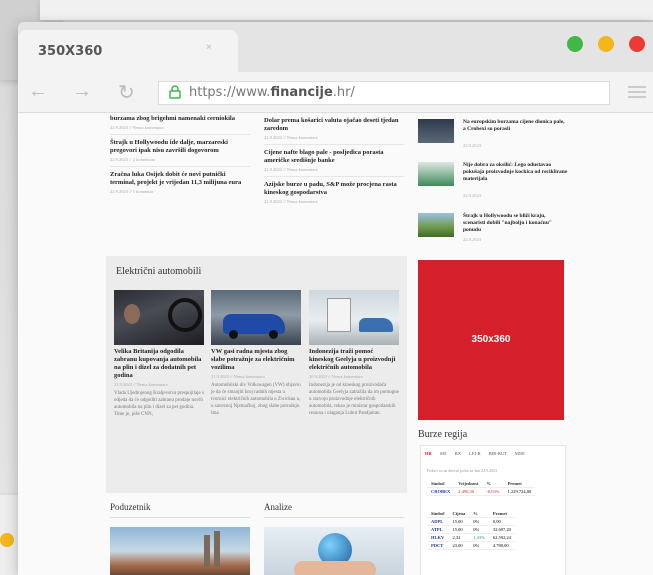 The image size is (653, 575). What do you see at coordinates (491, 340) in the screenshot?
I see `advertisement-banner: 350x360` at bounding box center [491, 340].